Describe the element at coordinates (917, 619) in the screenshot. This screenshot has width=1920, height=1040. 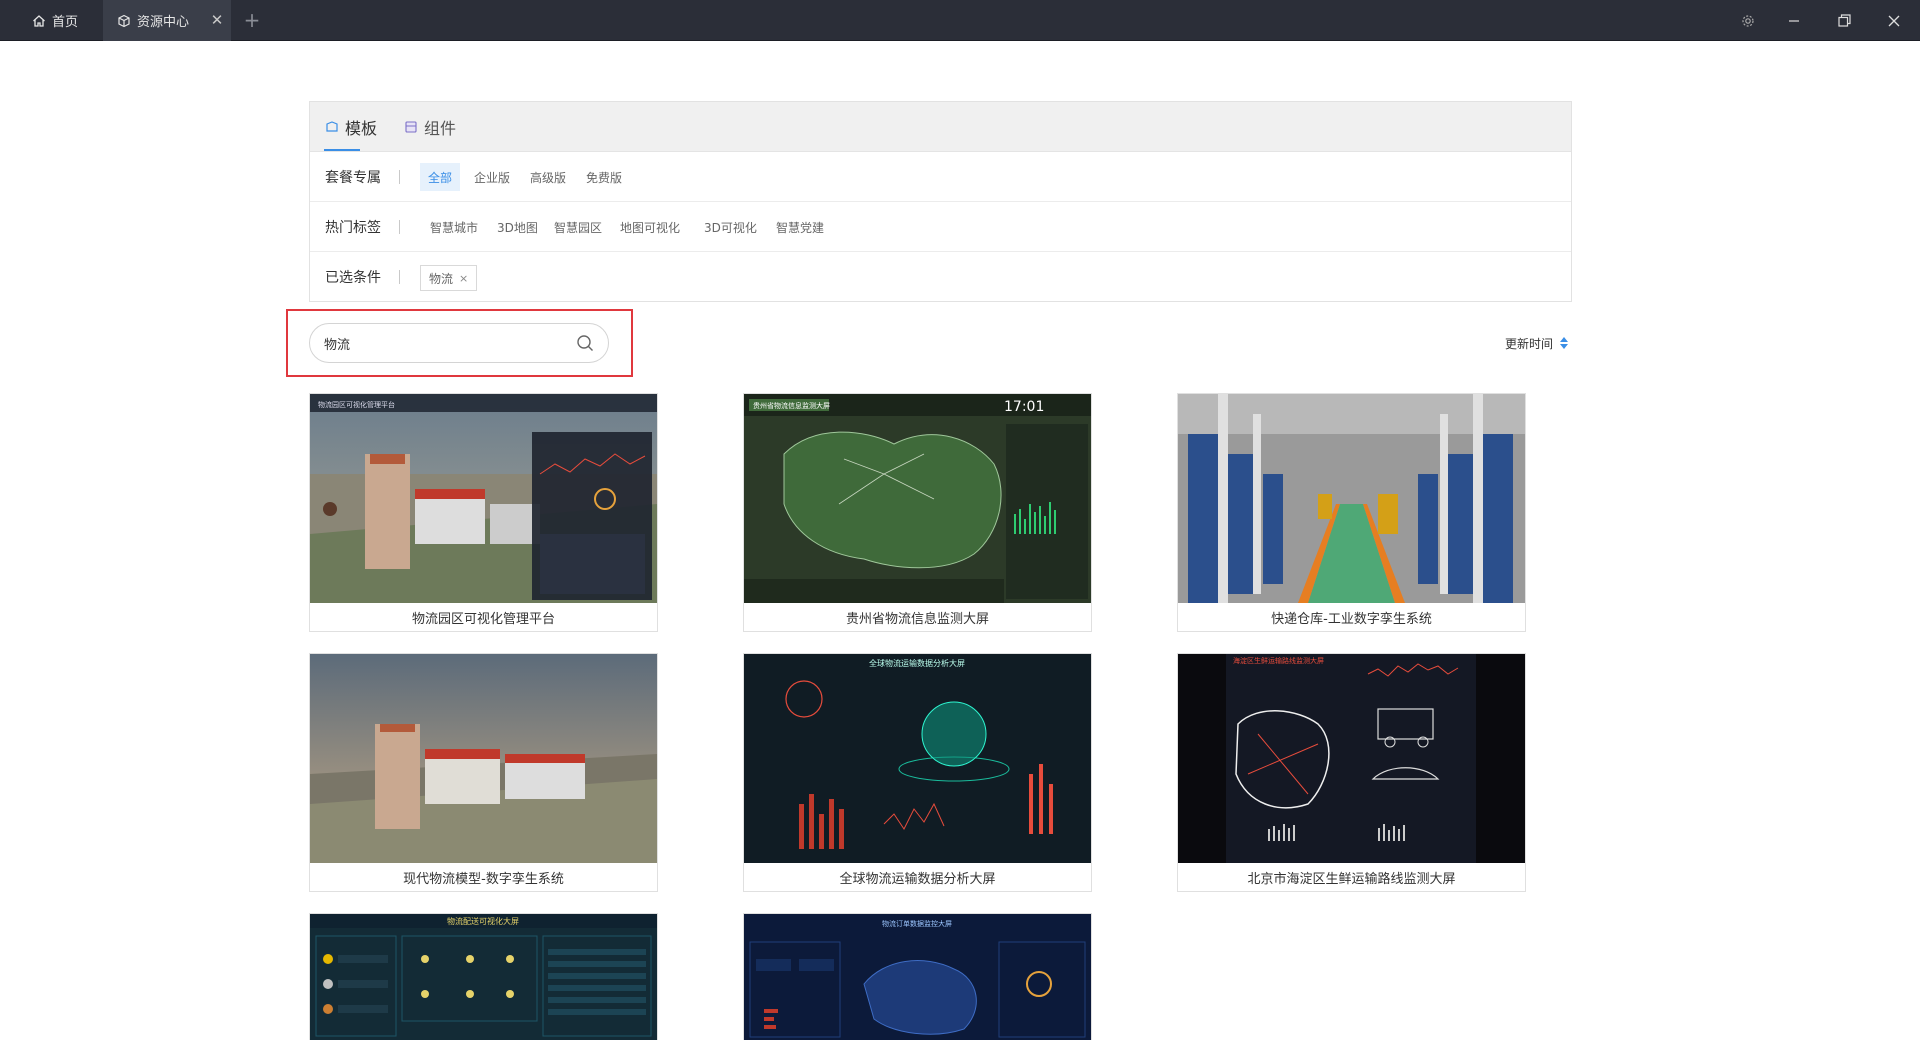
I see `card-title: 贵州省物流信息监测大屏` at that location.